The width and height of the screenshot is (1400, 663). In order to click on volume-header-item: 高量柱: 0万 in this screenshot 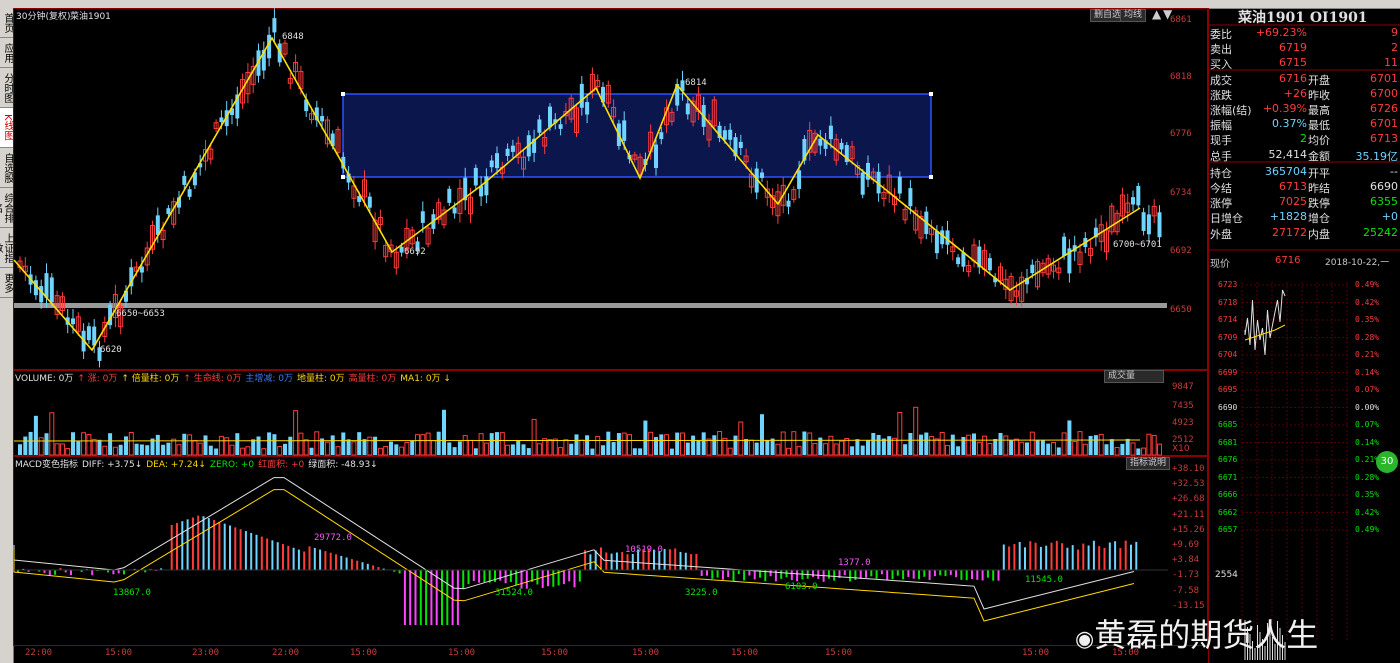, I will do `click(372, 379)`.